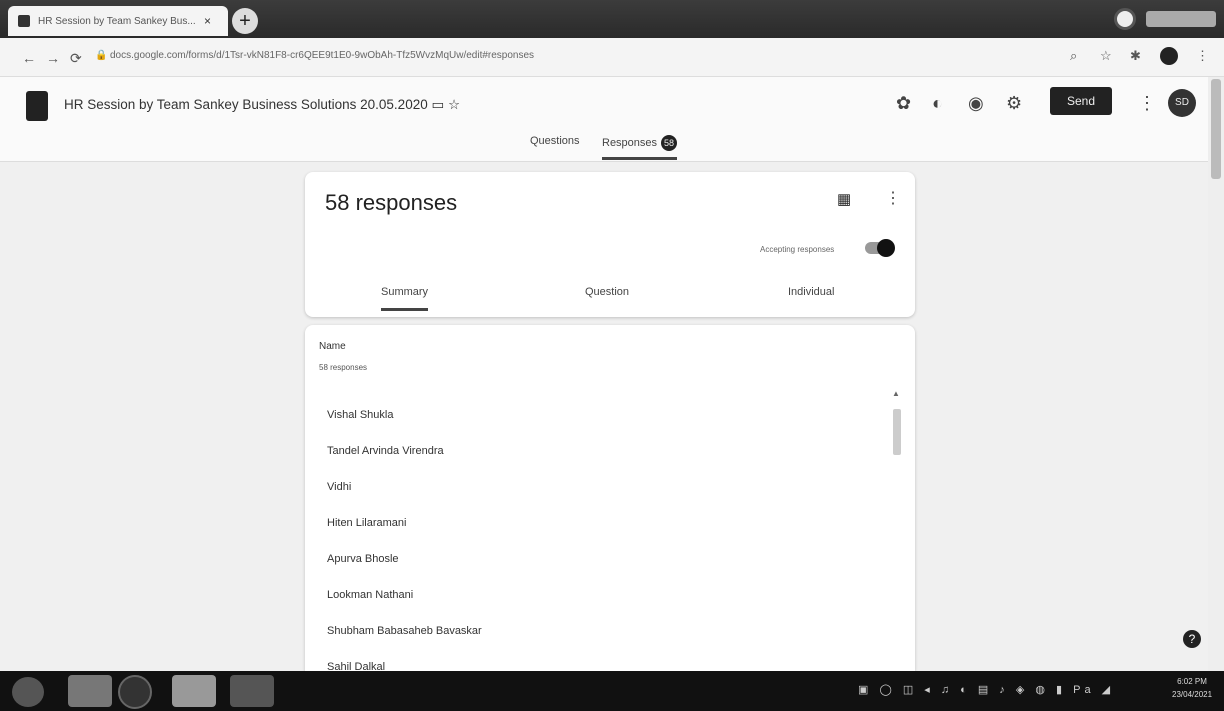 Image resolution: width=1224 pixels, height=711 pixels. I want to click on response-view-tabs: Summary Question Individual, so click(610, 298).